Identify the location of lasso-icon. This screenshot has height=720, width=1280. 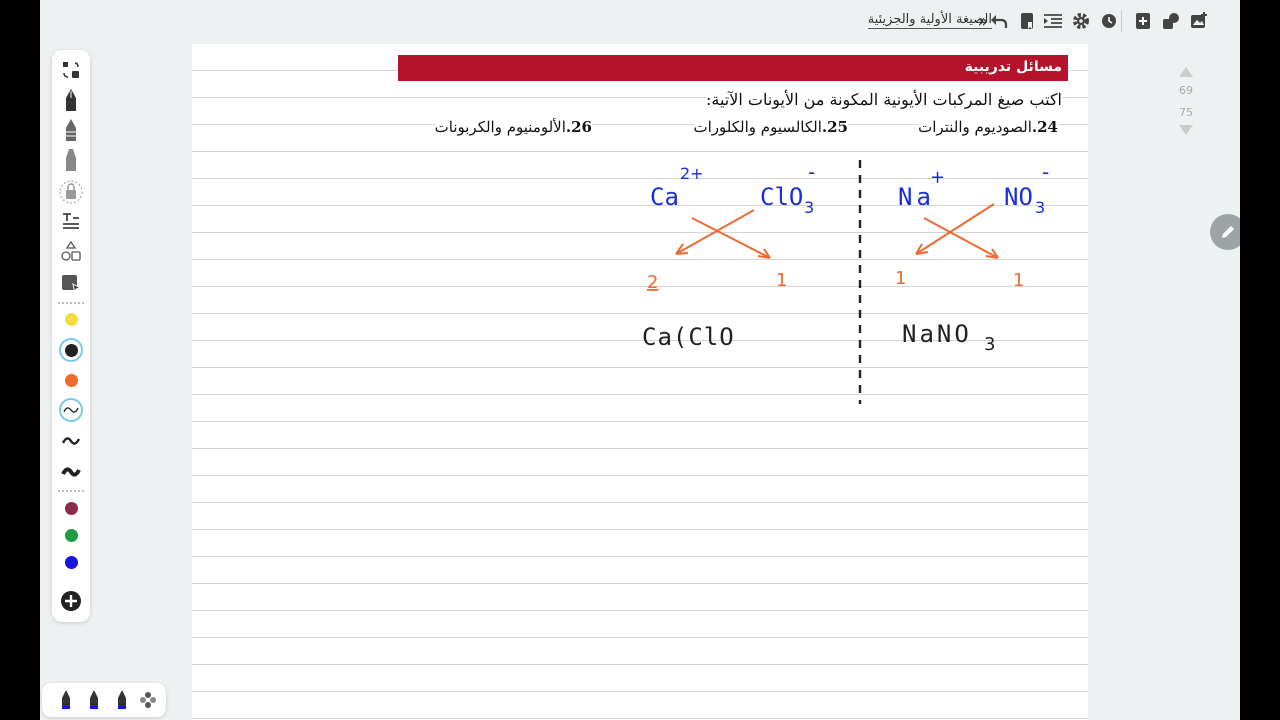
(71, 70).